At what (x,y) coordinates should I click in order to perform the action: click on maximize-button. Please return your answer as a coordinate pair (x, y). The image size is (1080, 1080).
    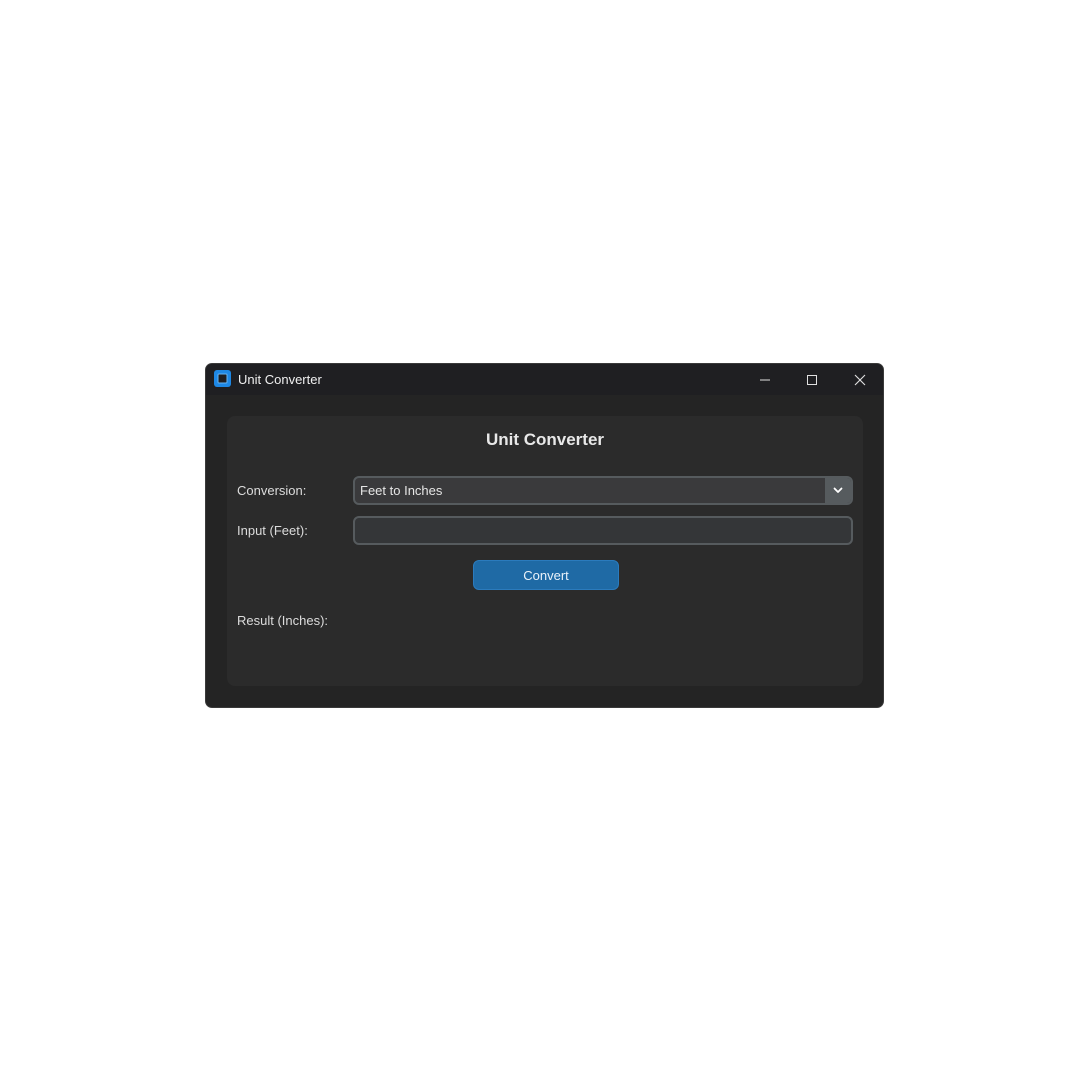
    Looking at the image, I should click on (812, 379).